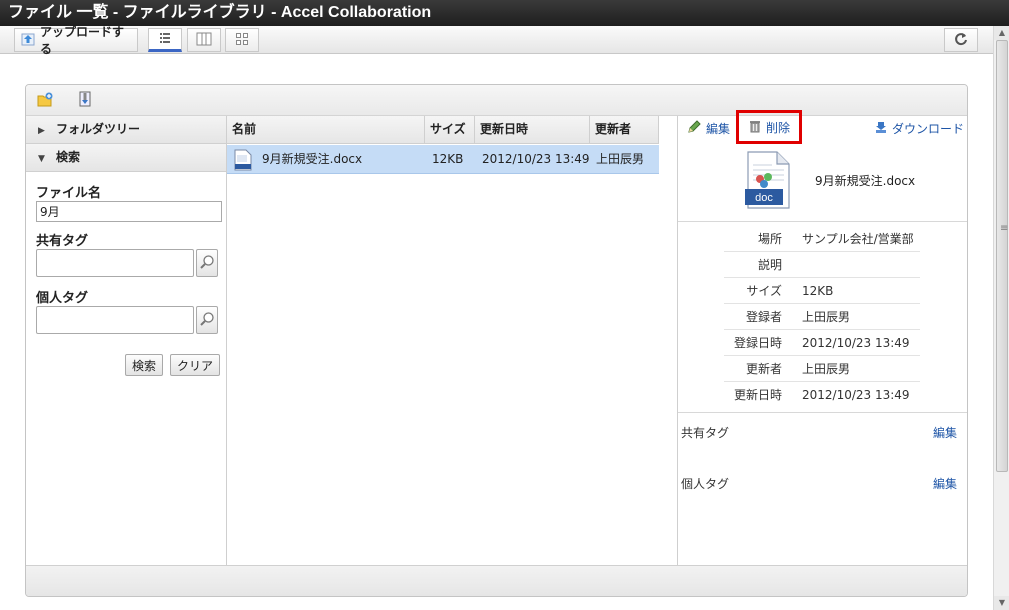 The width and height of the screenshot is (1009, 610). What do you see at coordinates (694, 129) in the screenshot?
I see `pencil-icon` at bounding box center [694, 129].